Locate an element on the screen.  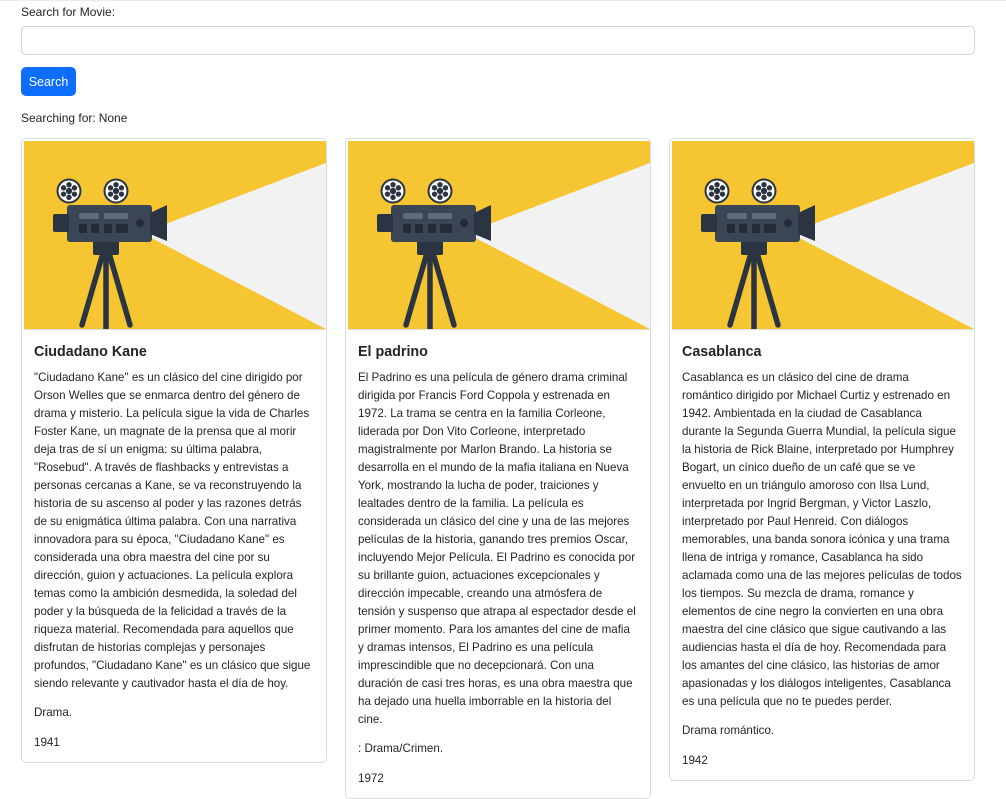
movie-genre: : Drama/Crimen. is located at coordinates (401, 748).